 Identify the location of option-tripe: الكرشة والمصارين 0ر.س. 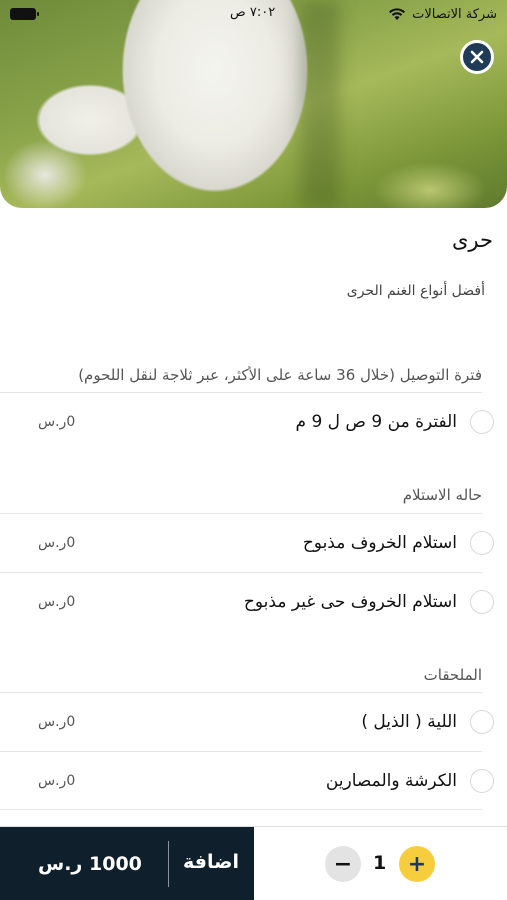
(247, 780).